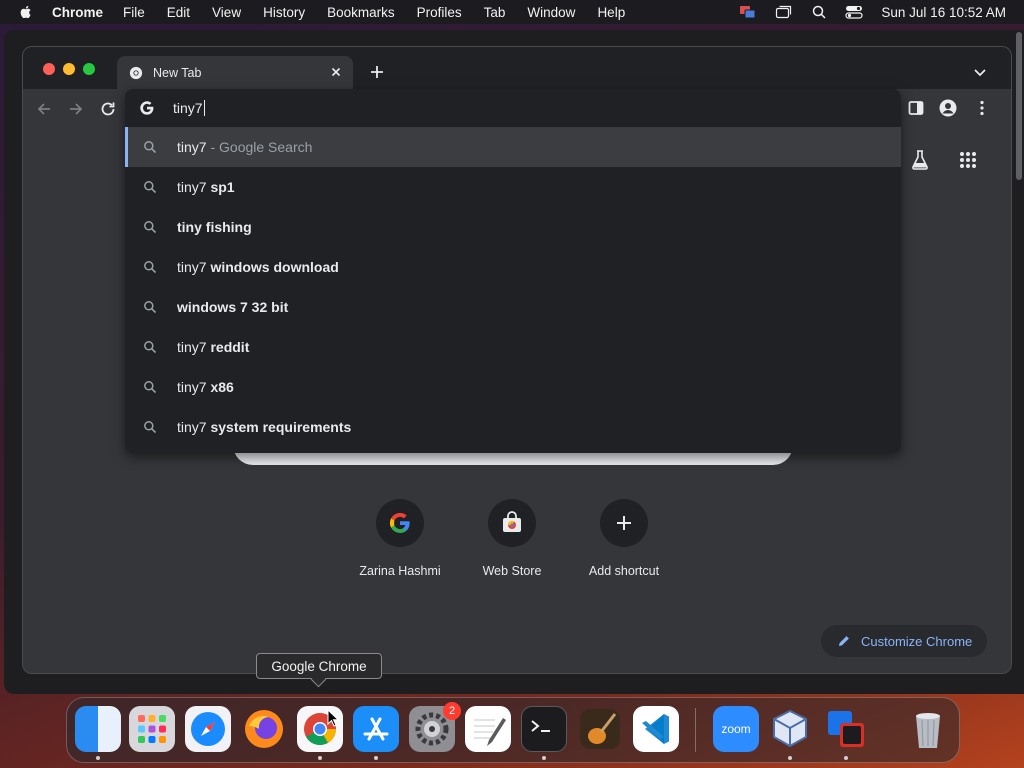  What do you see at coordinates (943, 12) in the screenshot?
I see `menubar-clock: Sun Jul 16 10:52 AM` at bounding box center [943, 12].